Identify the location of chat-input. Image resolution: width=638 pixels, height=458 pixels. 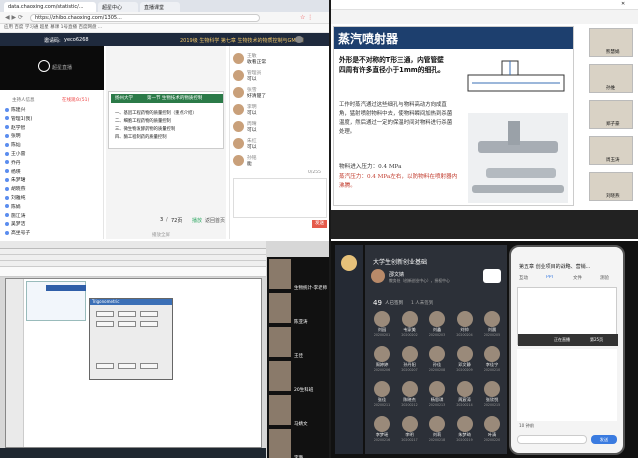
(280, 198).